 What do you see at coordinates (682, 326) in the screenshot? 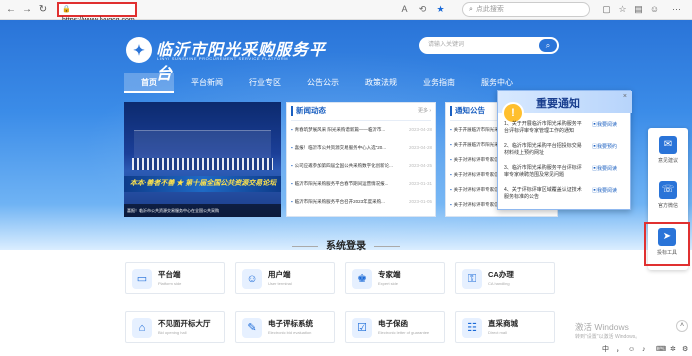
I see `back-to-top-icon: ˄` at bounding box center [682, 326].